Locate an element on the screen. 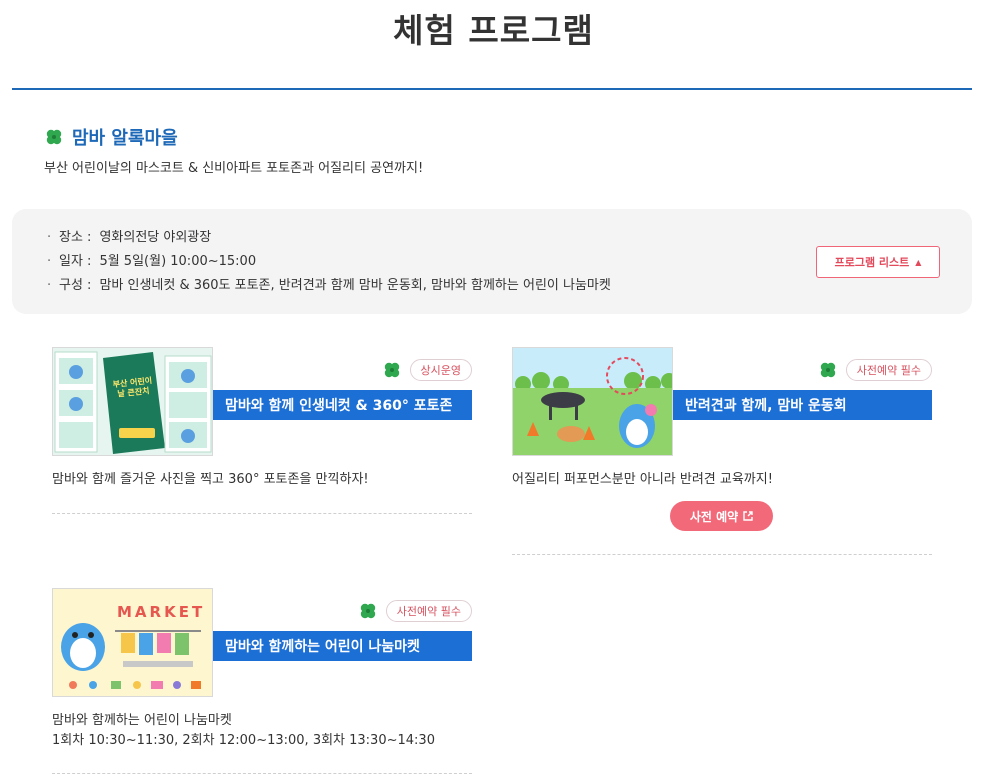 Image resolution: width=987 pixels, height=777 pixels. info-label: 장소 : is located at coordinates (75, 237).